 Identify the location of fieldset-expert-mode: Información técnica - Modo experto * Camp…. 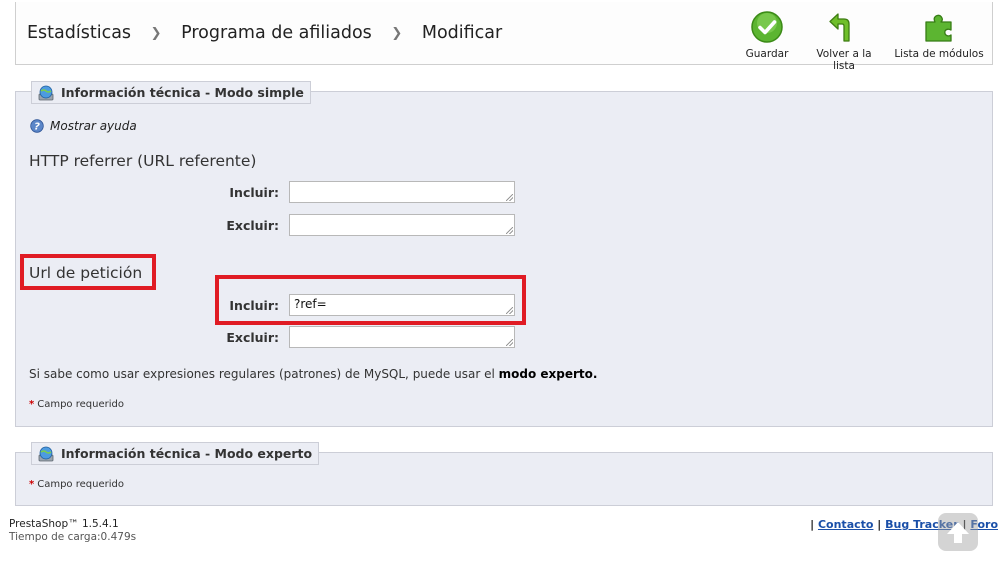
(504, 474).